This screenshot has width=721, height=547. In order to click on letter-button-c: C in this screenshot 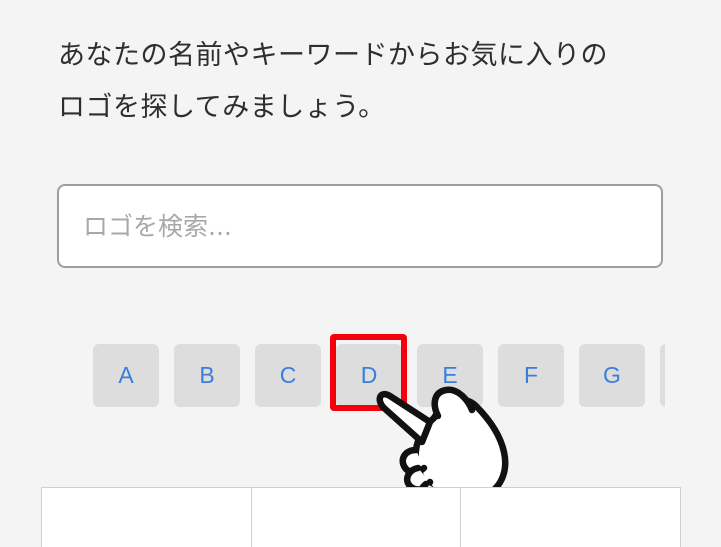, I will do `click(288, 375)`.